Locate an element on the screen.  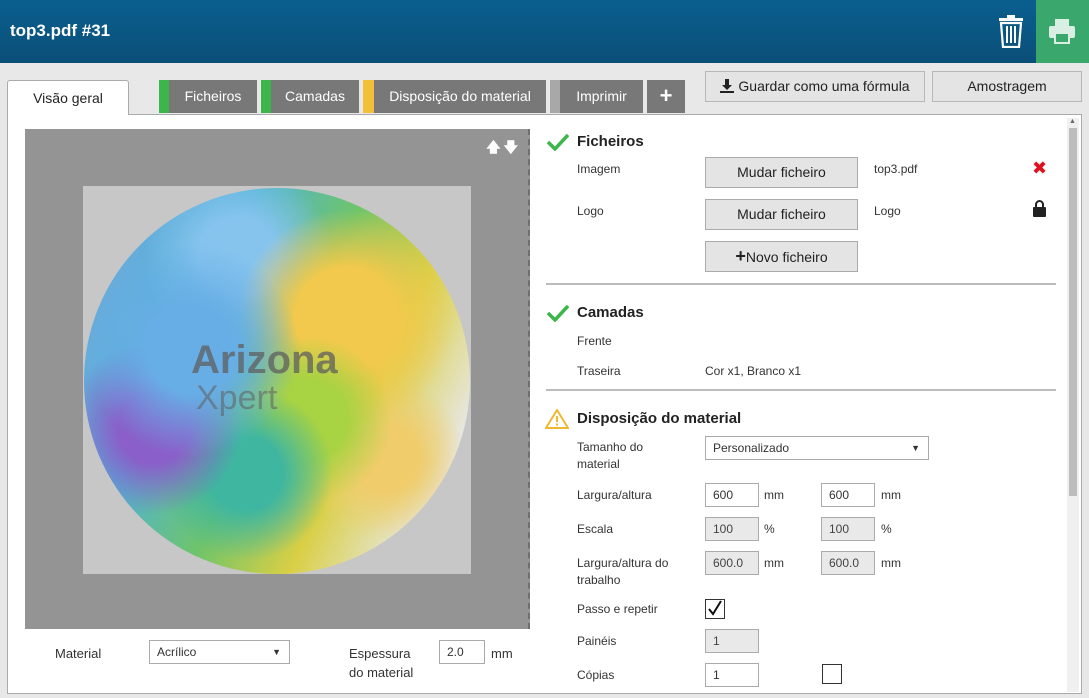
material-size-label-line1: Tamanho do is located at coordinates (610, 447).